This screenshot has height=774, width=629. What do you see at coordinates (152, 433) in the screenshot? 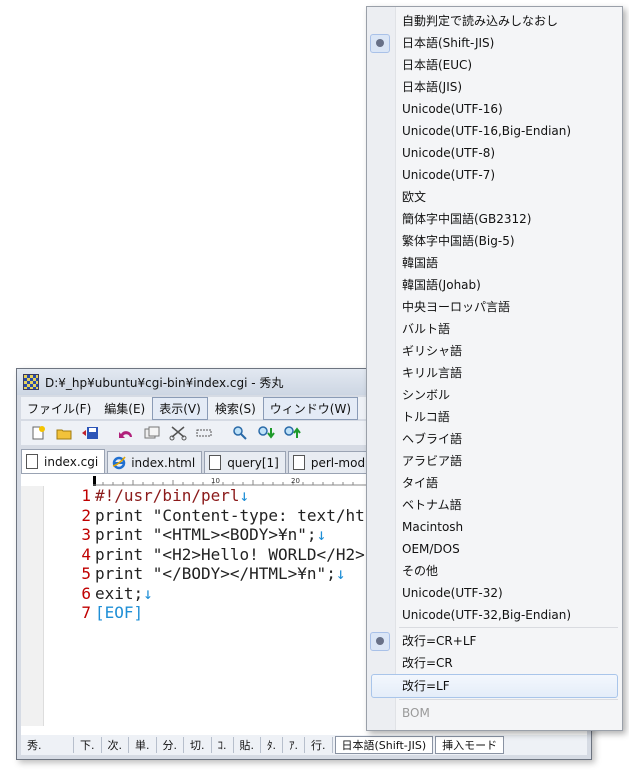
I see `copy-icon` at bounding box center [152, 433].